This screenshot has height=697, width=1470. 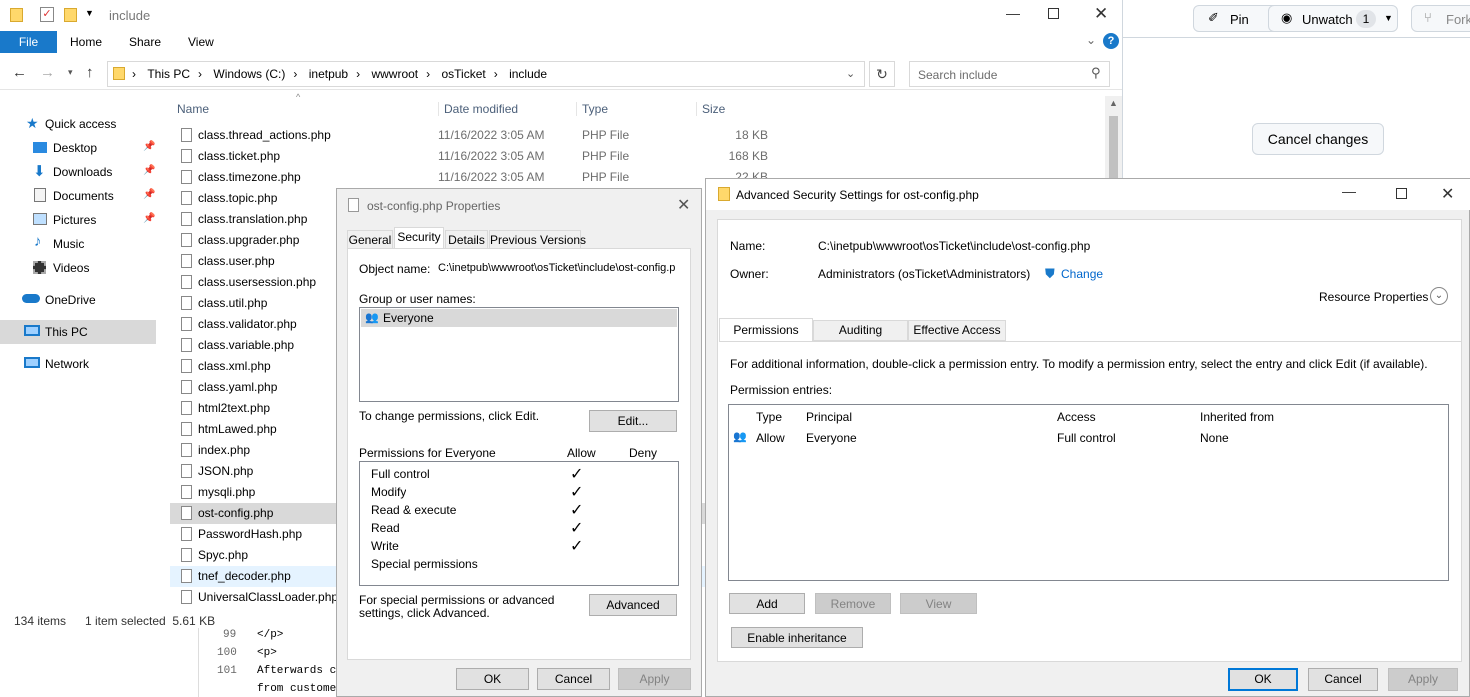 I want to click on enable-inheritance-button: Enable inheritance, so click(x=797, y=637).